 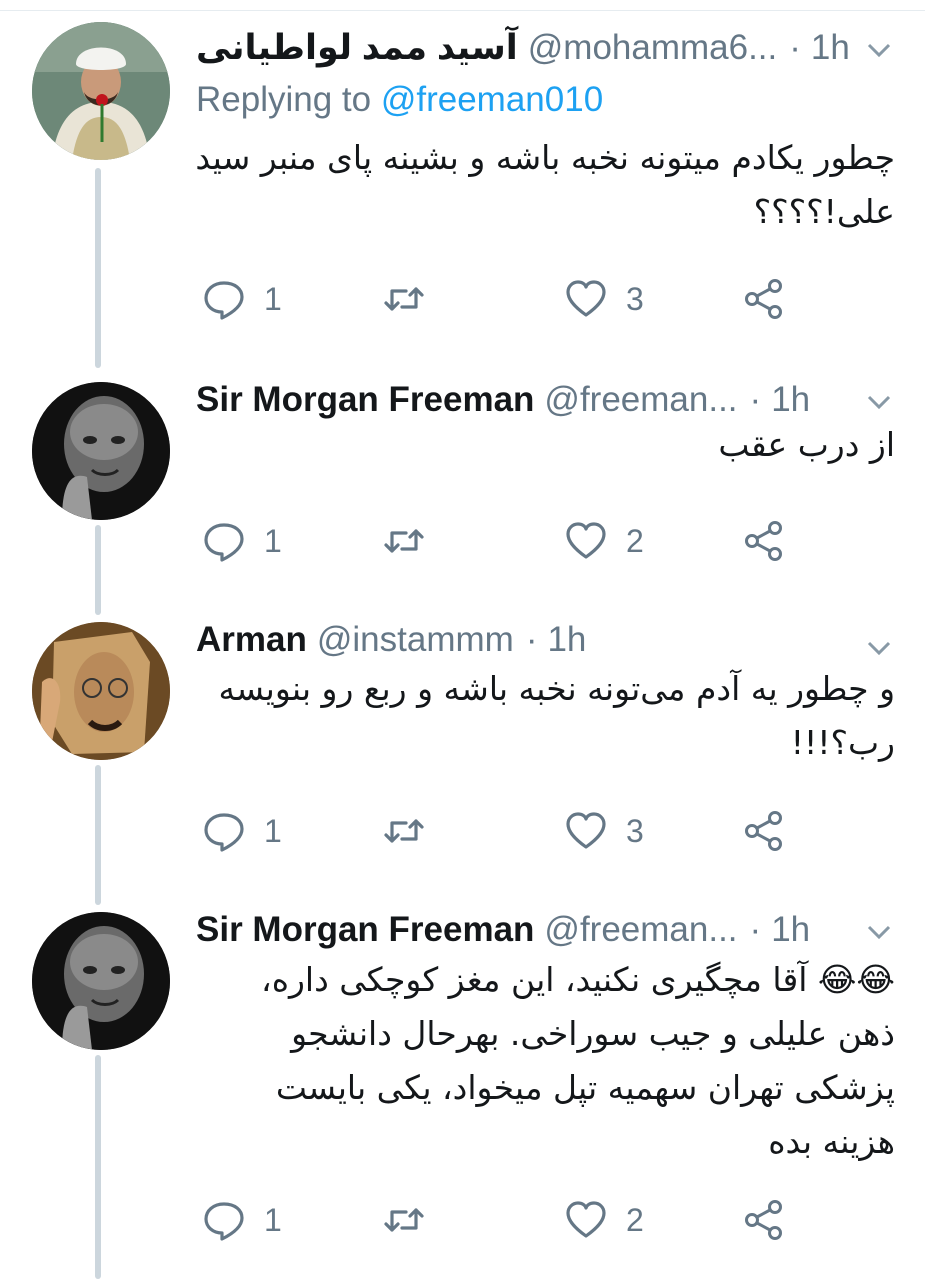 I want to click on replying-to-handle: @freeman010, so click(x=492, y=99).